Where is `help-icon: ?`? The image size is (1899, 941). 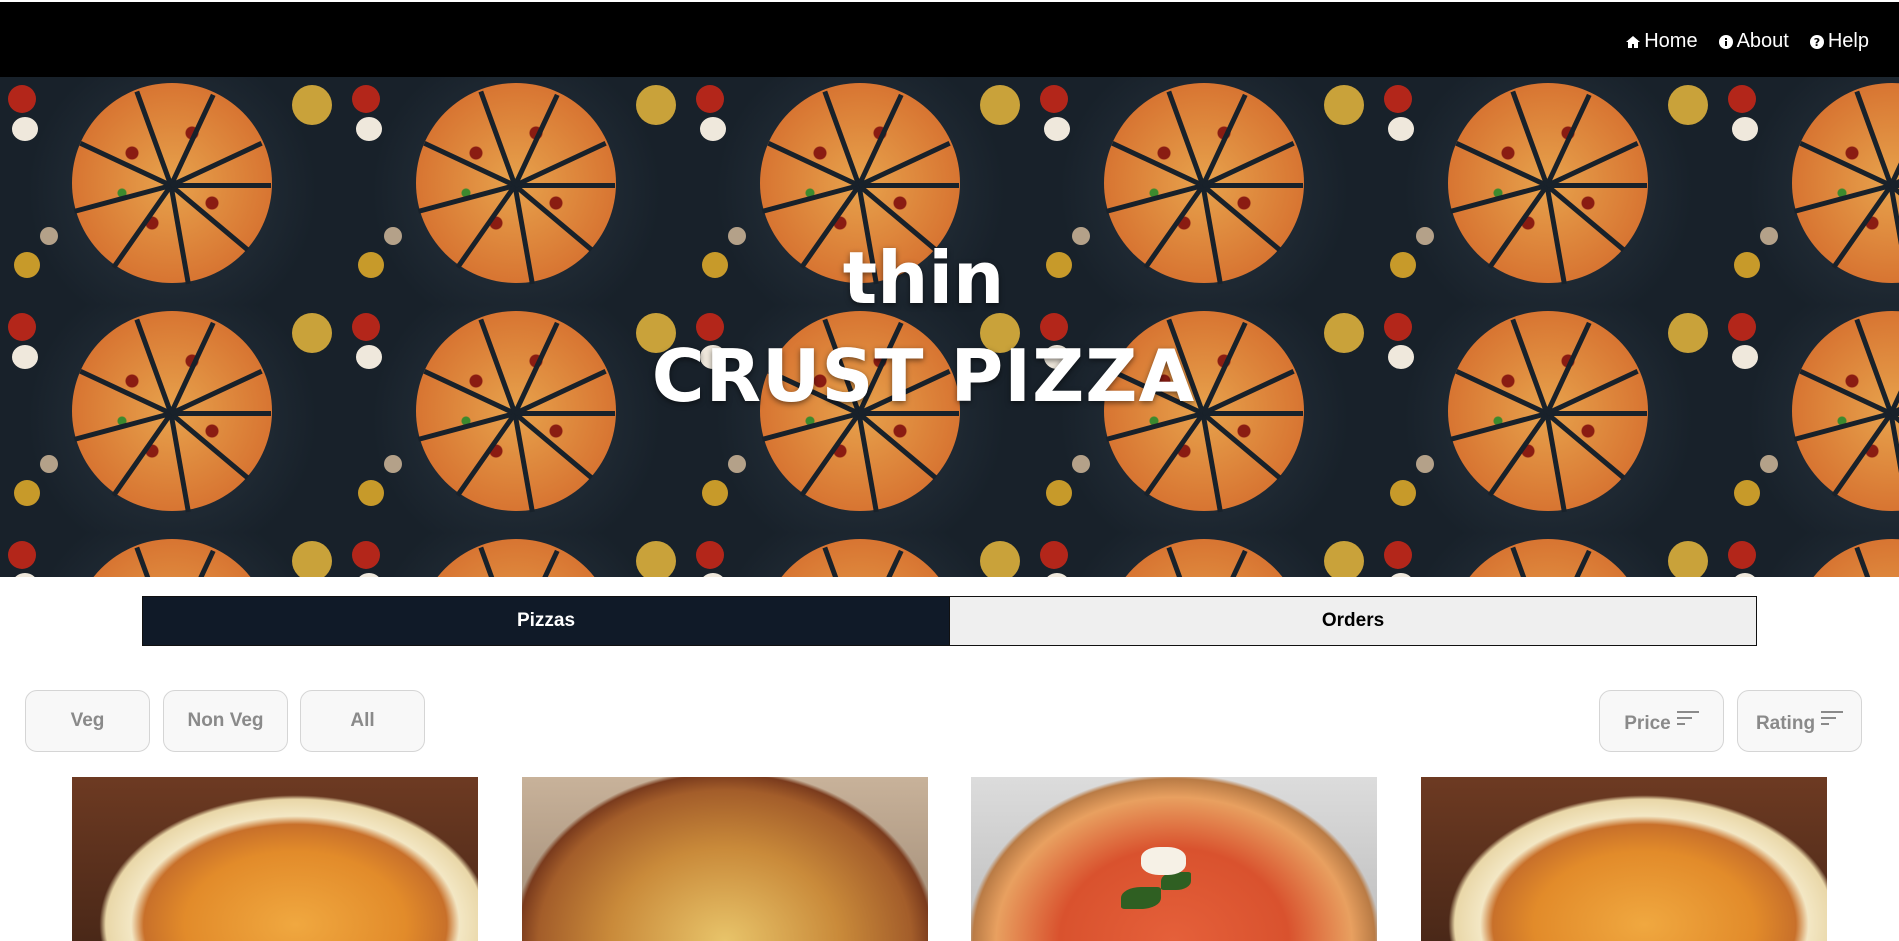 help-icon: ? is located at coordinates (1816, 41).